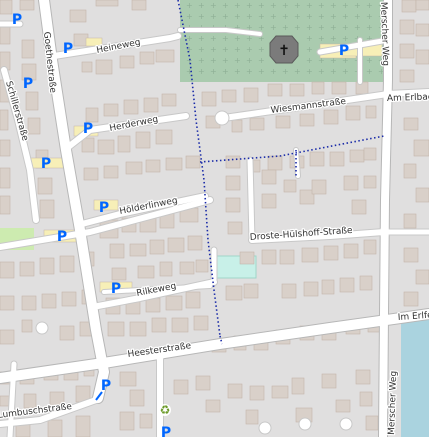 Image resolution: width=429 pixels, height=437 pixels. I want to click on label-am-erlbach: Am Erlbac, so click(408, 98).